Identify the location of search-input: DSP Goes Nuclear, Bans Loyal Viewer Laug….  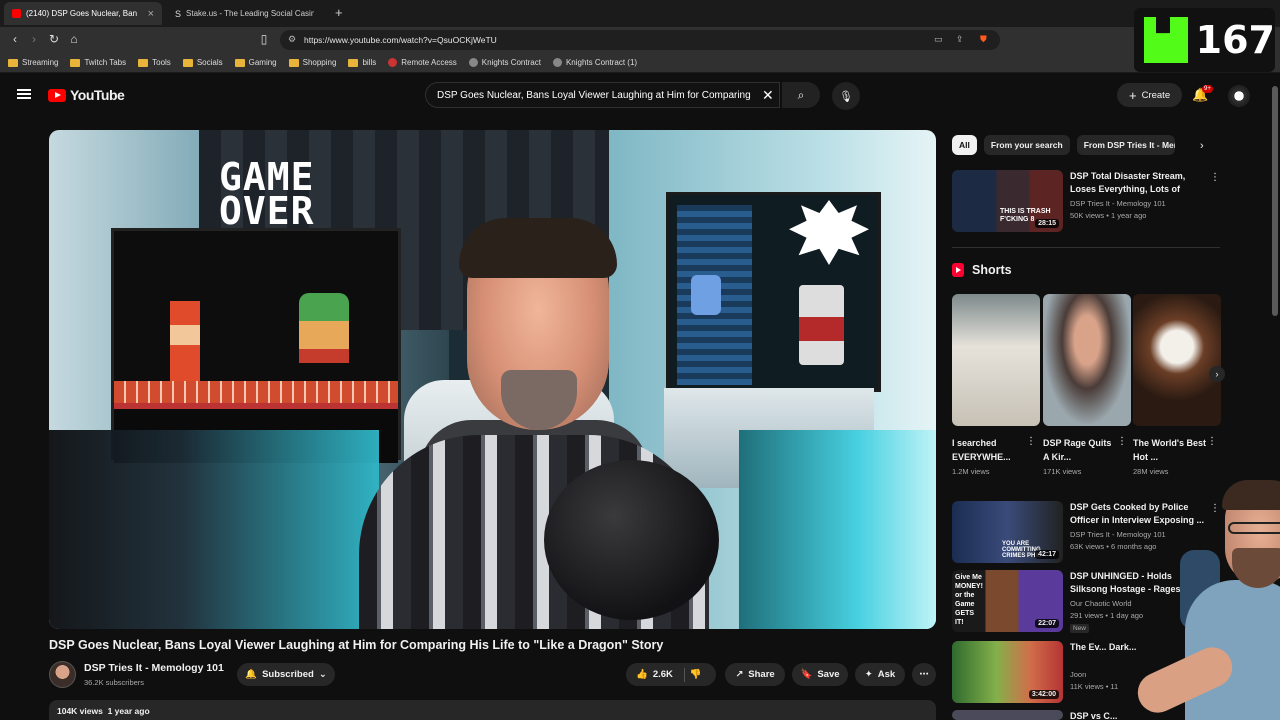
(602, 95).